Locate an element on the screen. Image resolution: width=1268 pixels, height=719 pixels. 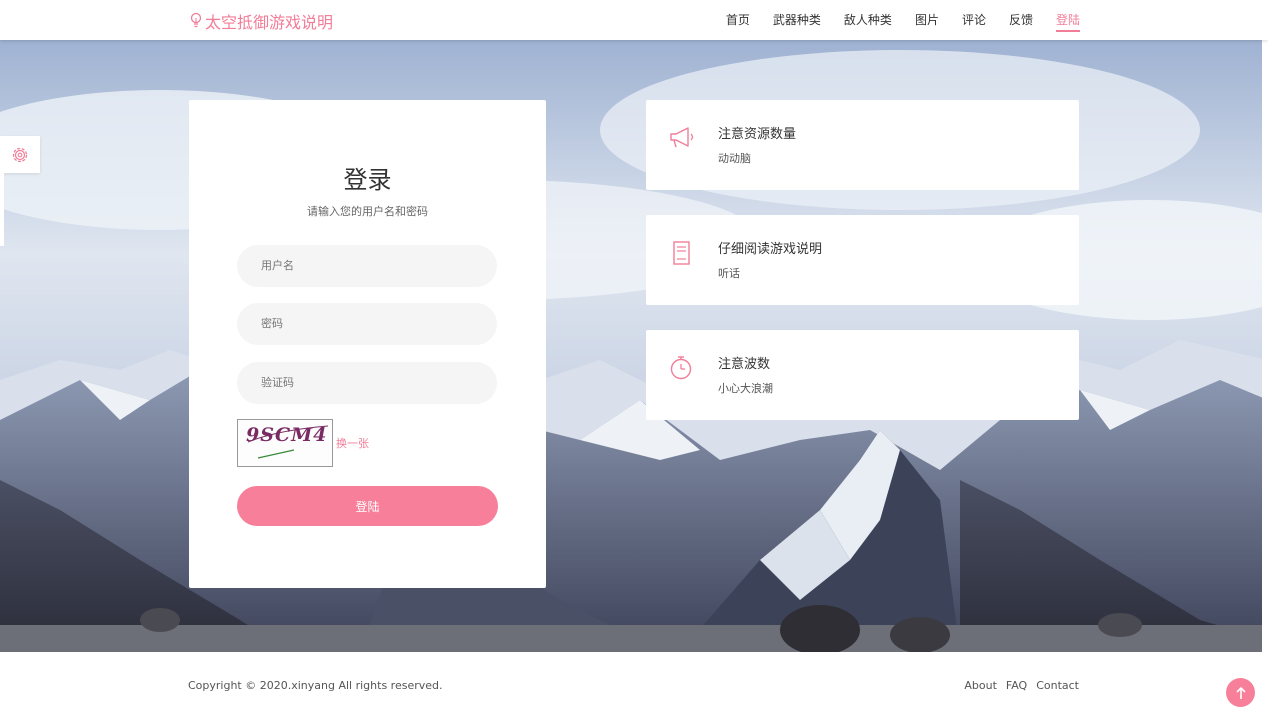
login-subtitle: 请输入您的用户名和密码 is located at coordinates (367, 211).